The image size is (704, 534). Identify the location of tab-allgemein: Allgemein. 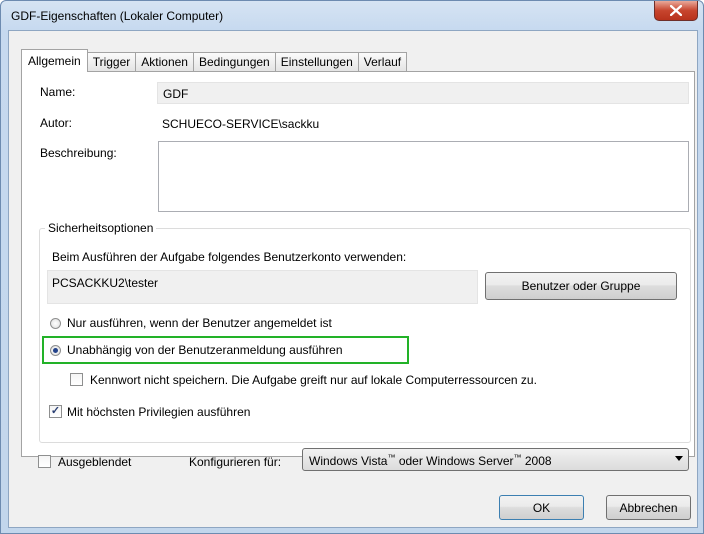
(54, 60).